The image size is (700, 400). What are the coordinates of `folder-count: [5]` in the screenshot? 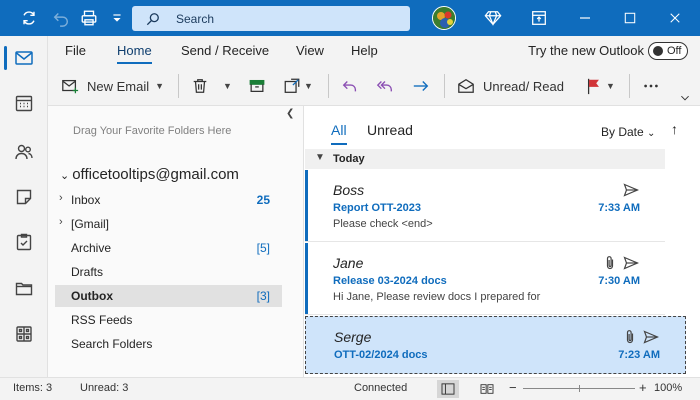 It's located at (263, 248).